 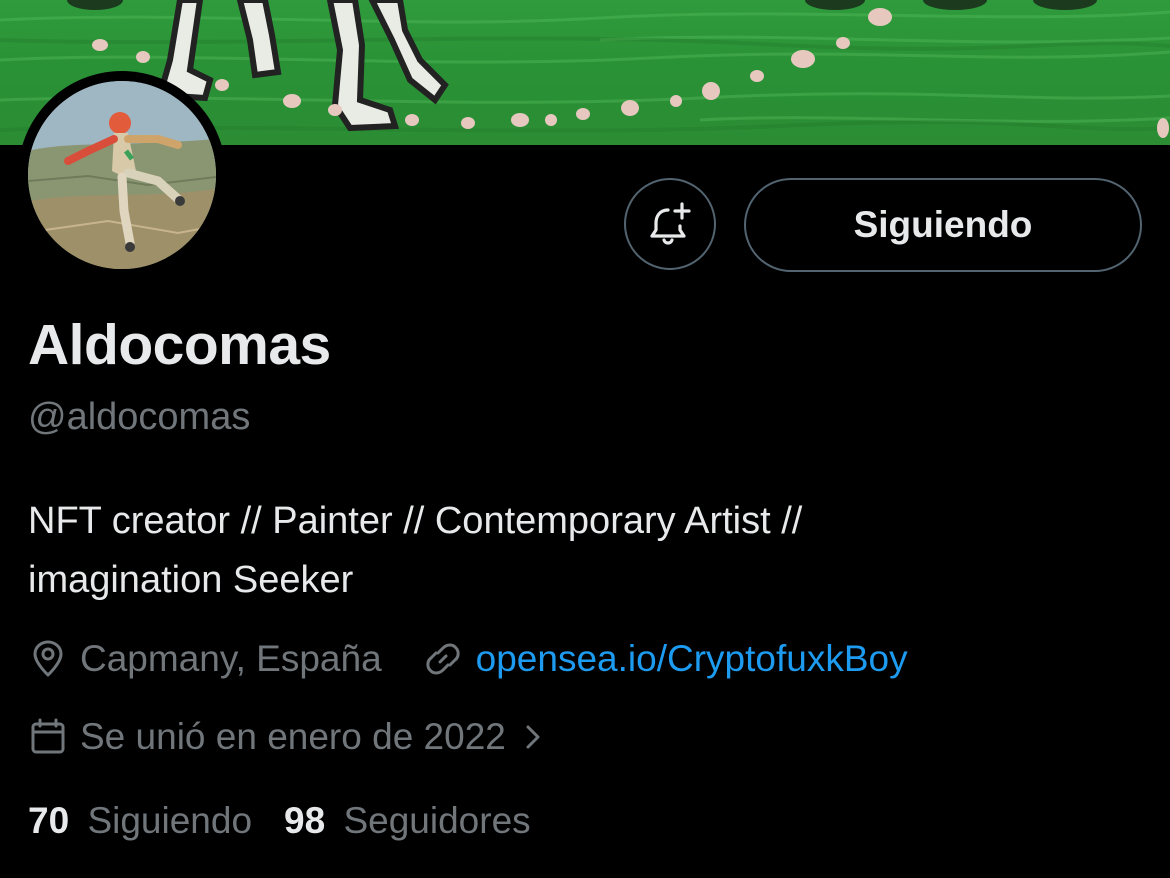 I want to click on following-label: Siguiendo, so click(x=170, y=820).